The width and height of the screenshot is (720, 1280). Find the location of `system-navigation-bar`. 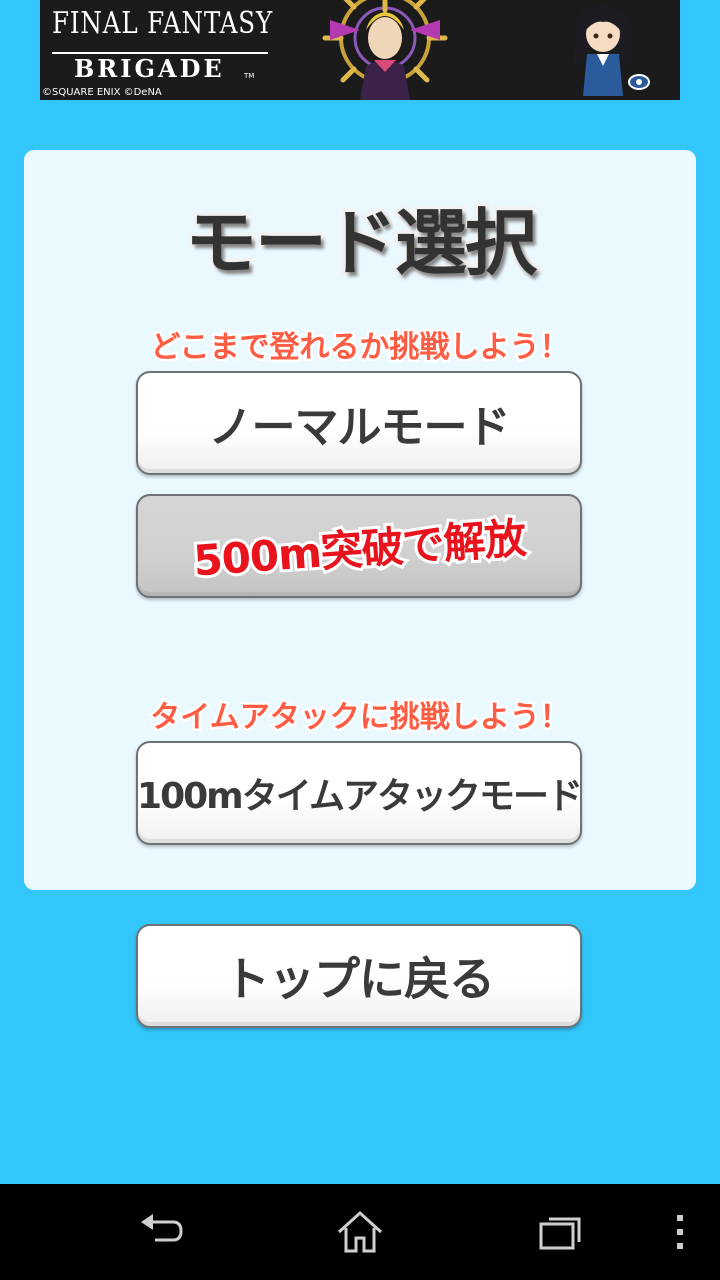

system-navigation-bar is located at coordinates (360, 1232).